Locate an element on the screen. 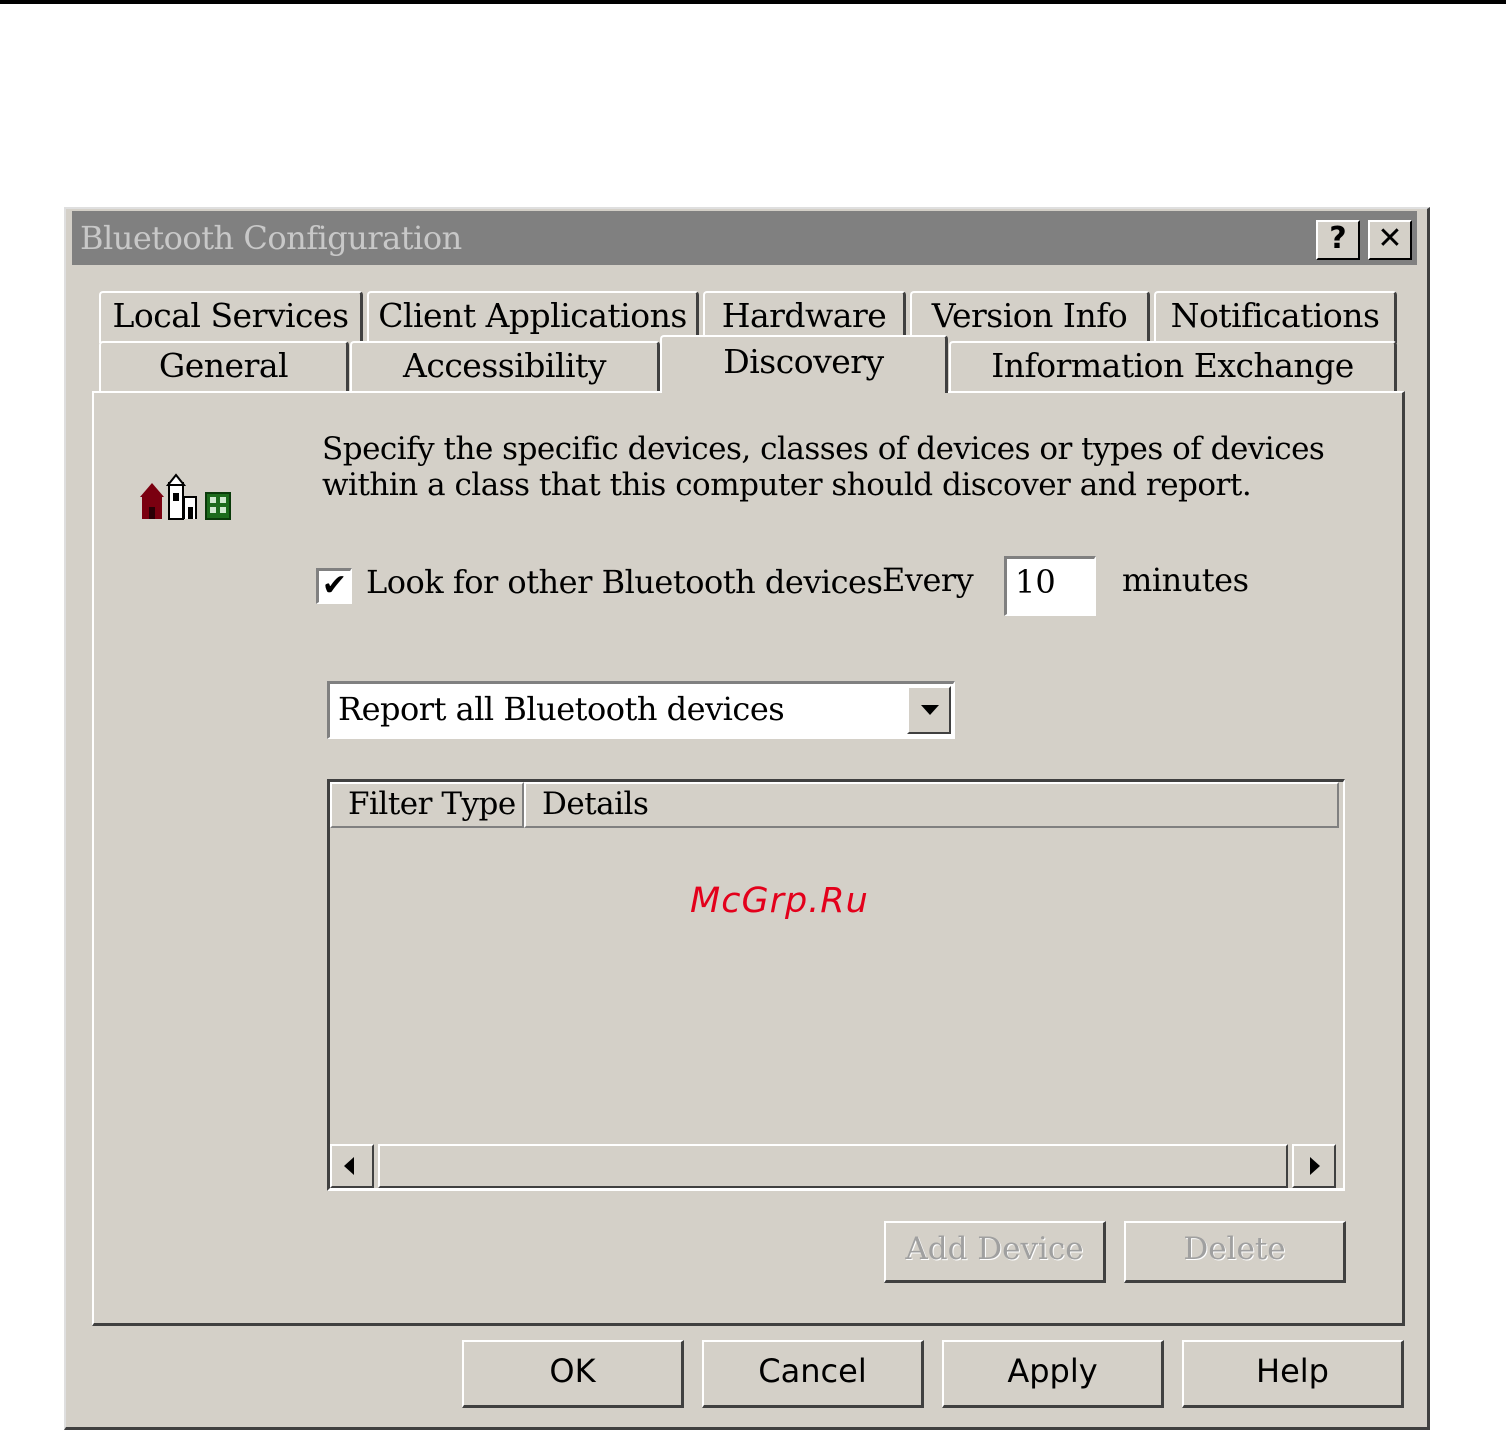 This screenshot has width=1506, height=1435. scroll-right-button is located at coordinates (1314, 1166).